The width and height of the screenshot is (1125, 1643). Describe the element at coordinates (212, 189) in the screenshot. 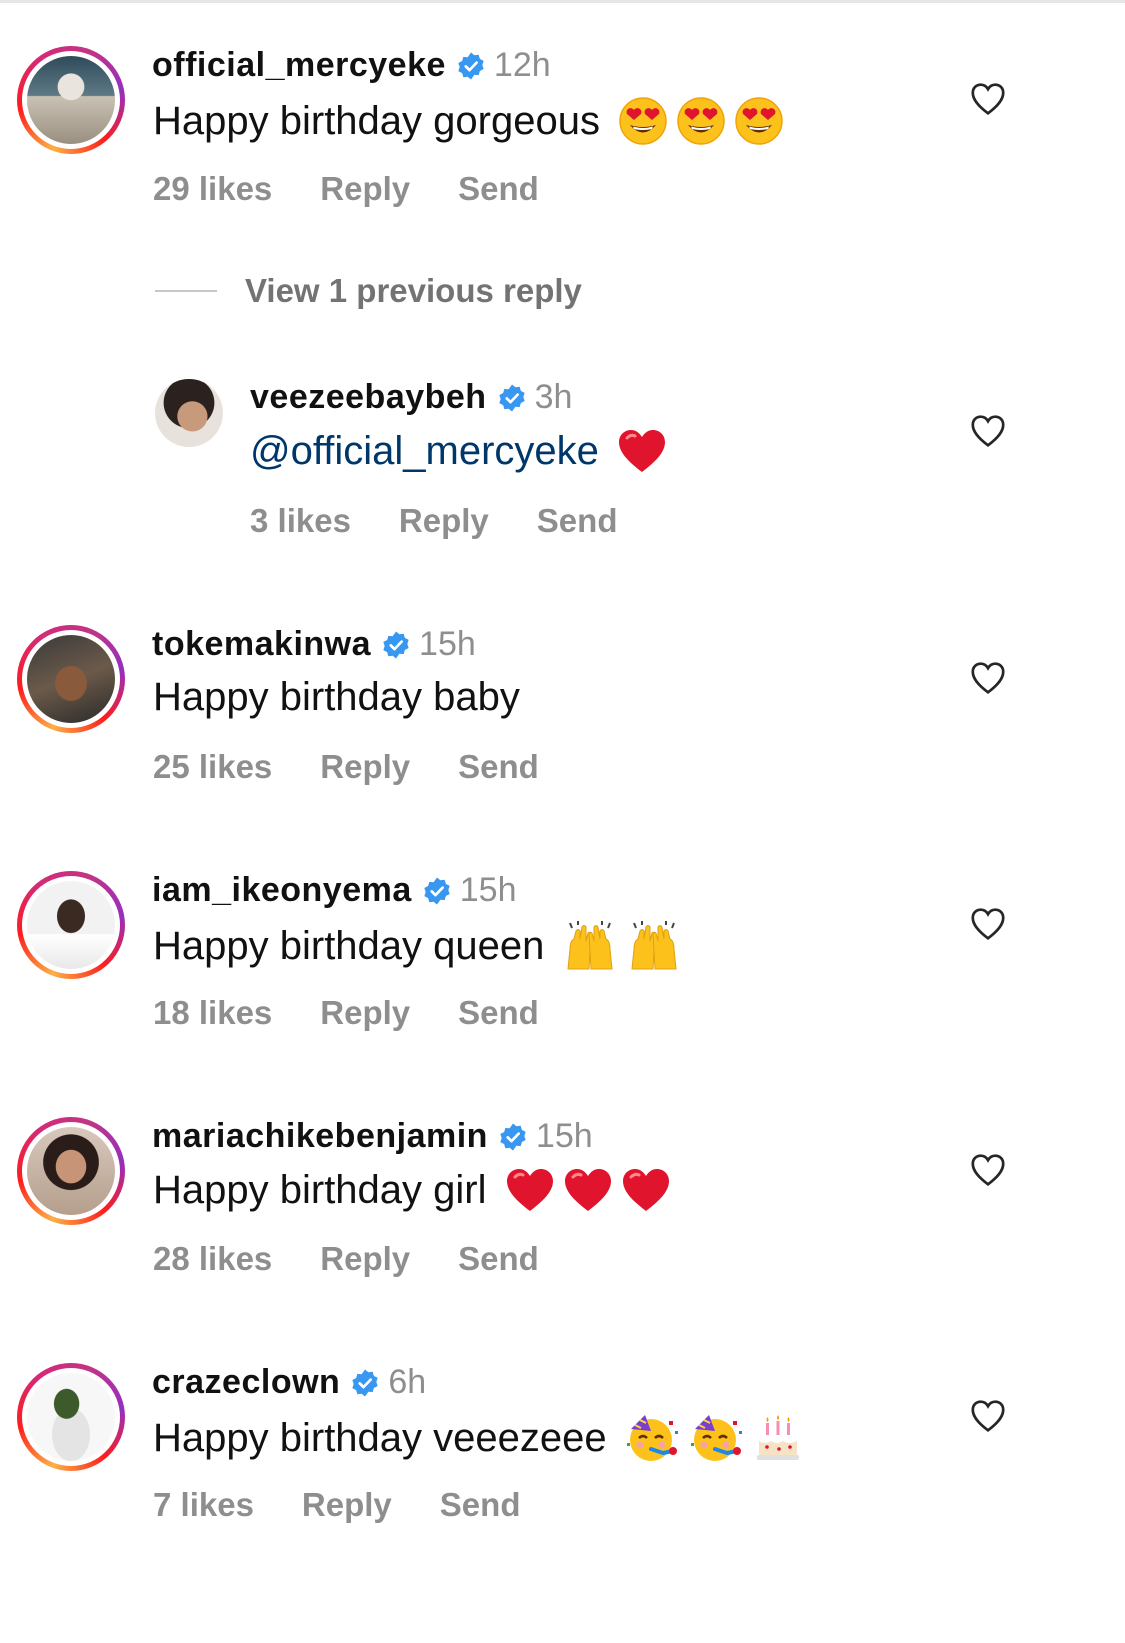

I see `likes-count: 29 likes` at that location.